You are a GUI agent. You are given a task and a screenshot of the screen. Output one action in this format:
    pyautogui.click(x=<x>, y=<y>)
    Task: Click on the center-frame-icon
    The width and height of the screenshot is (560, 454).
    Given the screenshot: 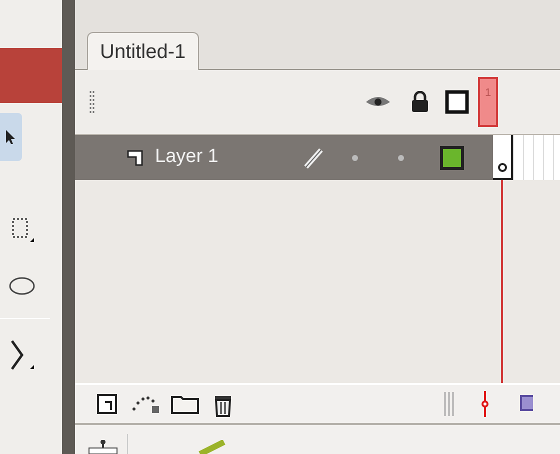 What is the action you would take?
    pyautogui.click(x=485, y=404)
    